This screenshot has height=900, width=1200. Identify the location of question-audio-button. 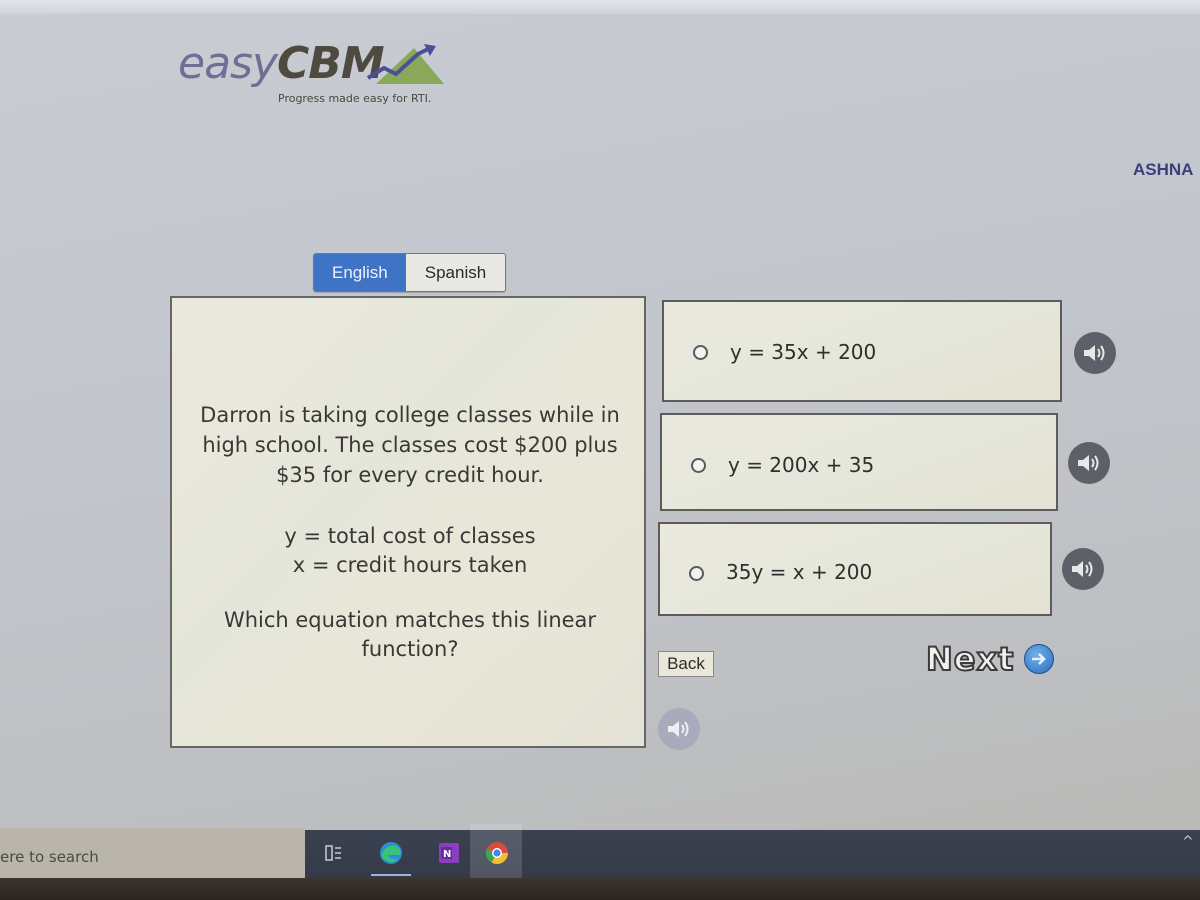
(679, 729).